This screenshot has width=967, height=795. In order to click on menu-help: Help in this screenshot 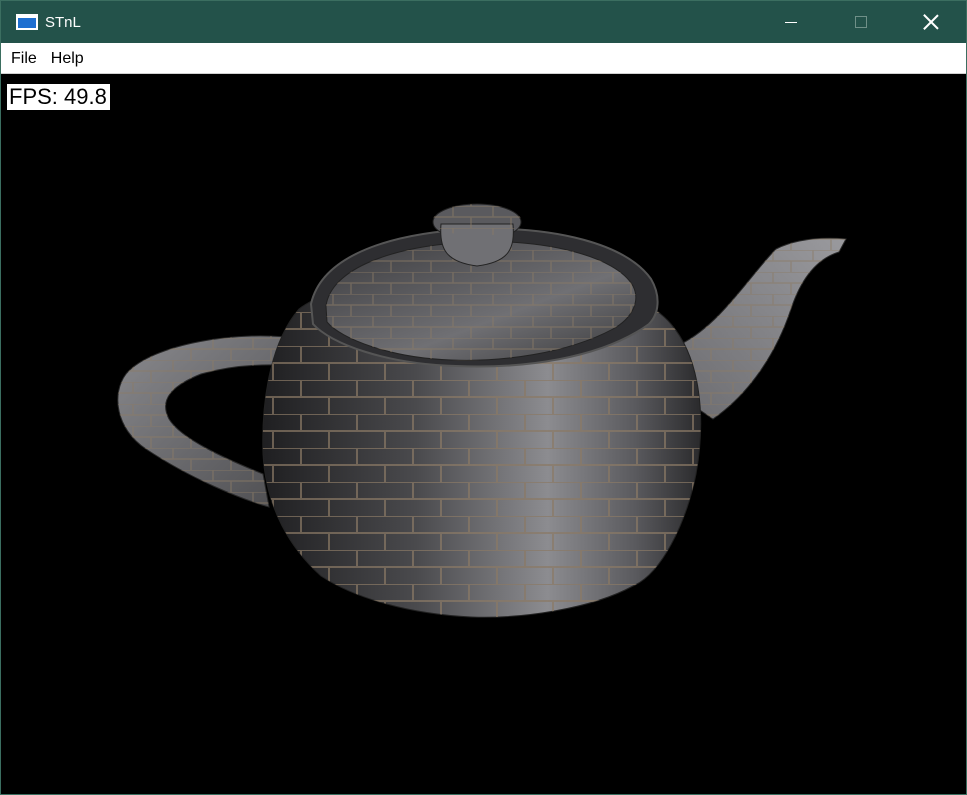, I will do `click(67, 58)`.